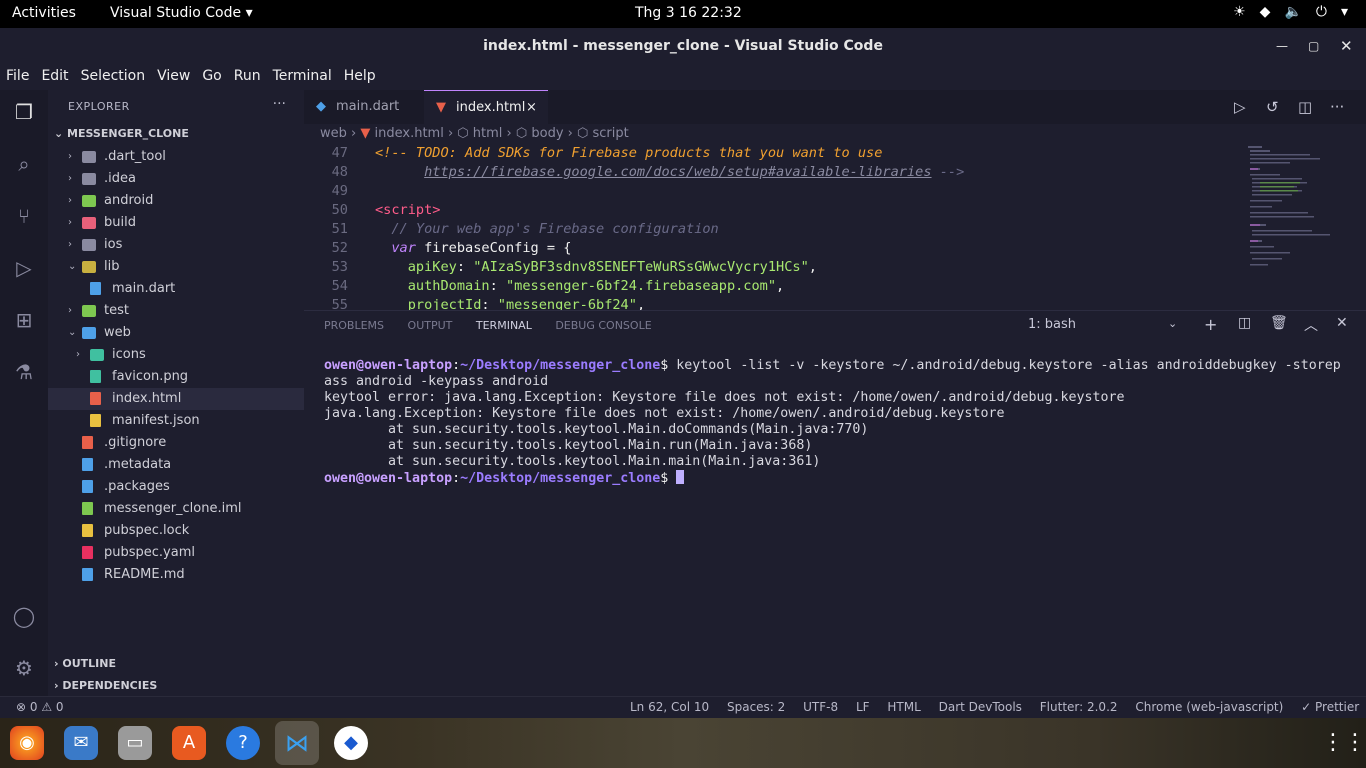  Describe the element at coordinates (1272, 107) in the screenshot. I see `history-icon: ↺` at that location.